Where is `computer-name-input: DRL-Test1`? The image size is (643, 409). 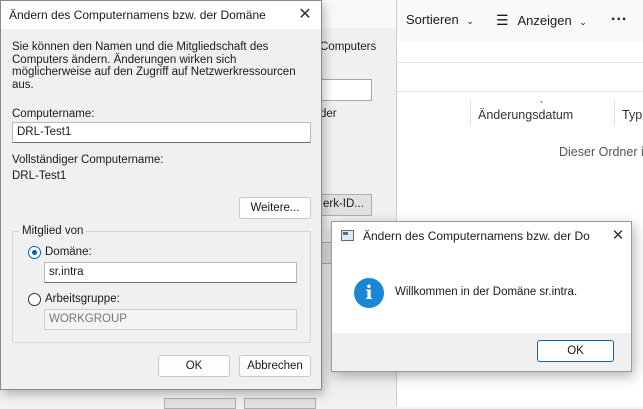 computer-name-input: DRL-Test1 is located at coordinates (161, 132).